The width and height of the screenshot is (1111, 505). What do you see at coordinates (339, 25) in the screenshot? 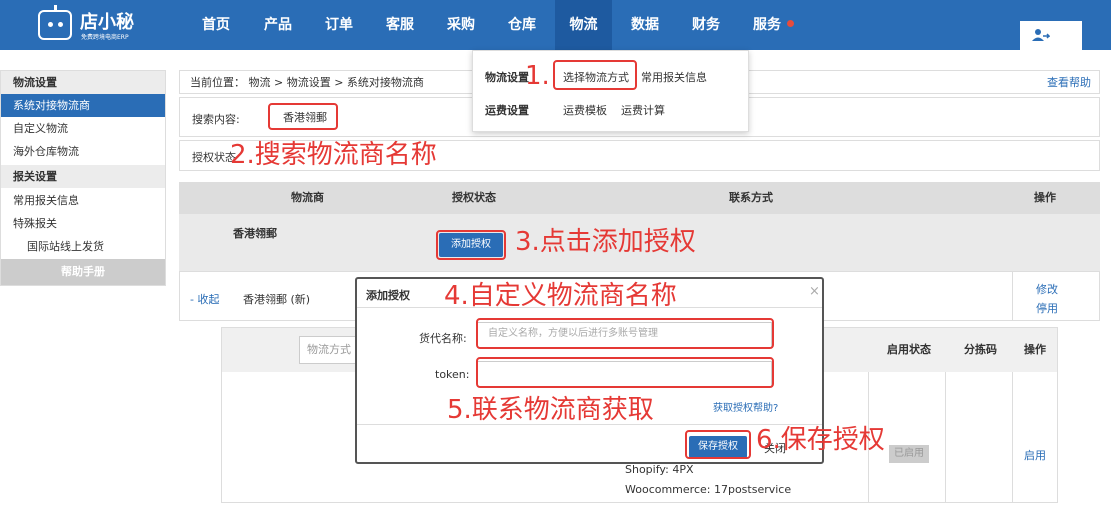
I see `nav-orders: 订单` at bounding box center [339, 25].